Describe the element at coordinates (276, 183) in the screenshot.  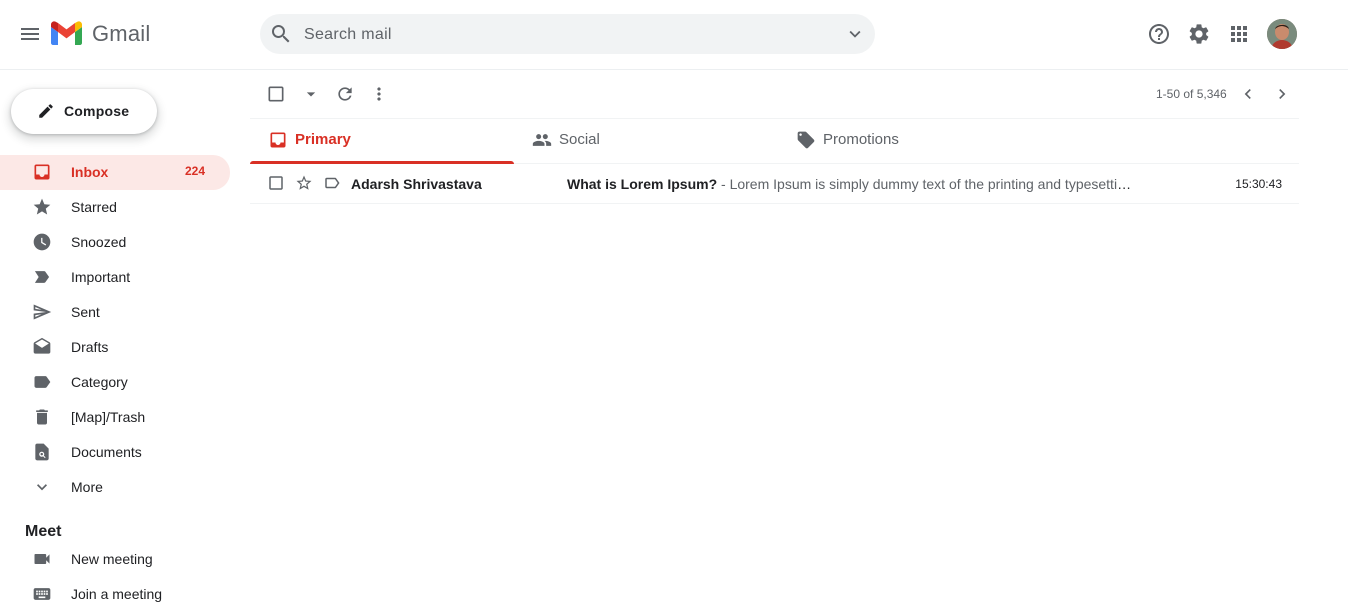
I see `row-checkbox` at that location.